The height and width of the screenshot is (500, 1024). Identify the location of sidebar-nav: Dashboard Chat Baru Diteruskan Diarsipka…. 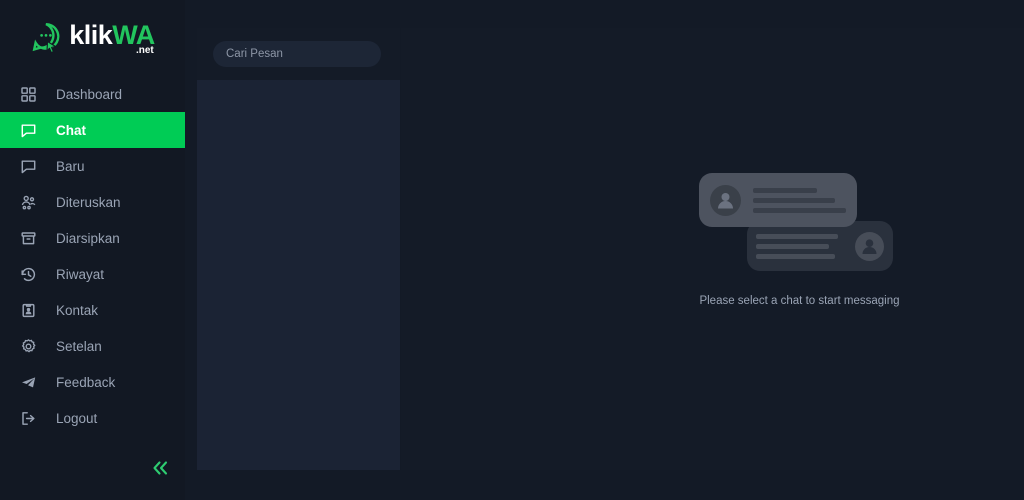
(92, 256).